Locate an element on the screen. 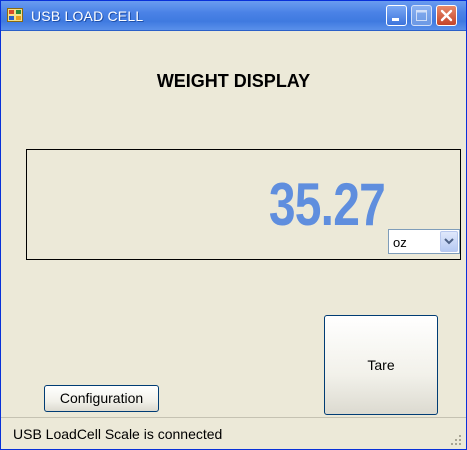 The image size is (467, 450). tare-button: Tare is located at coordinates (381, 365).